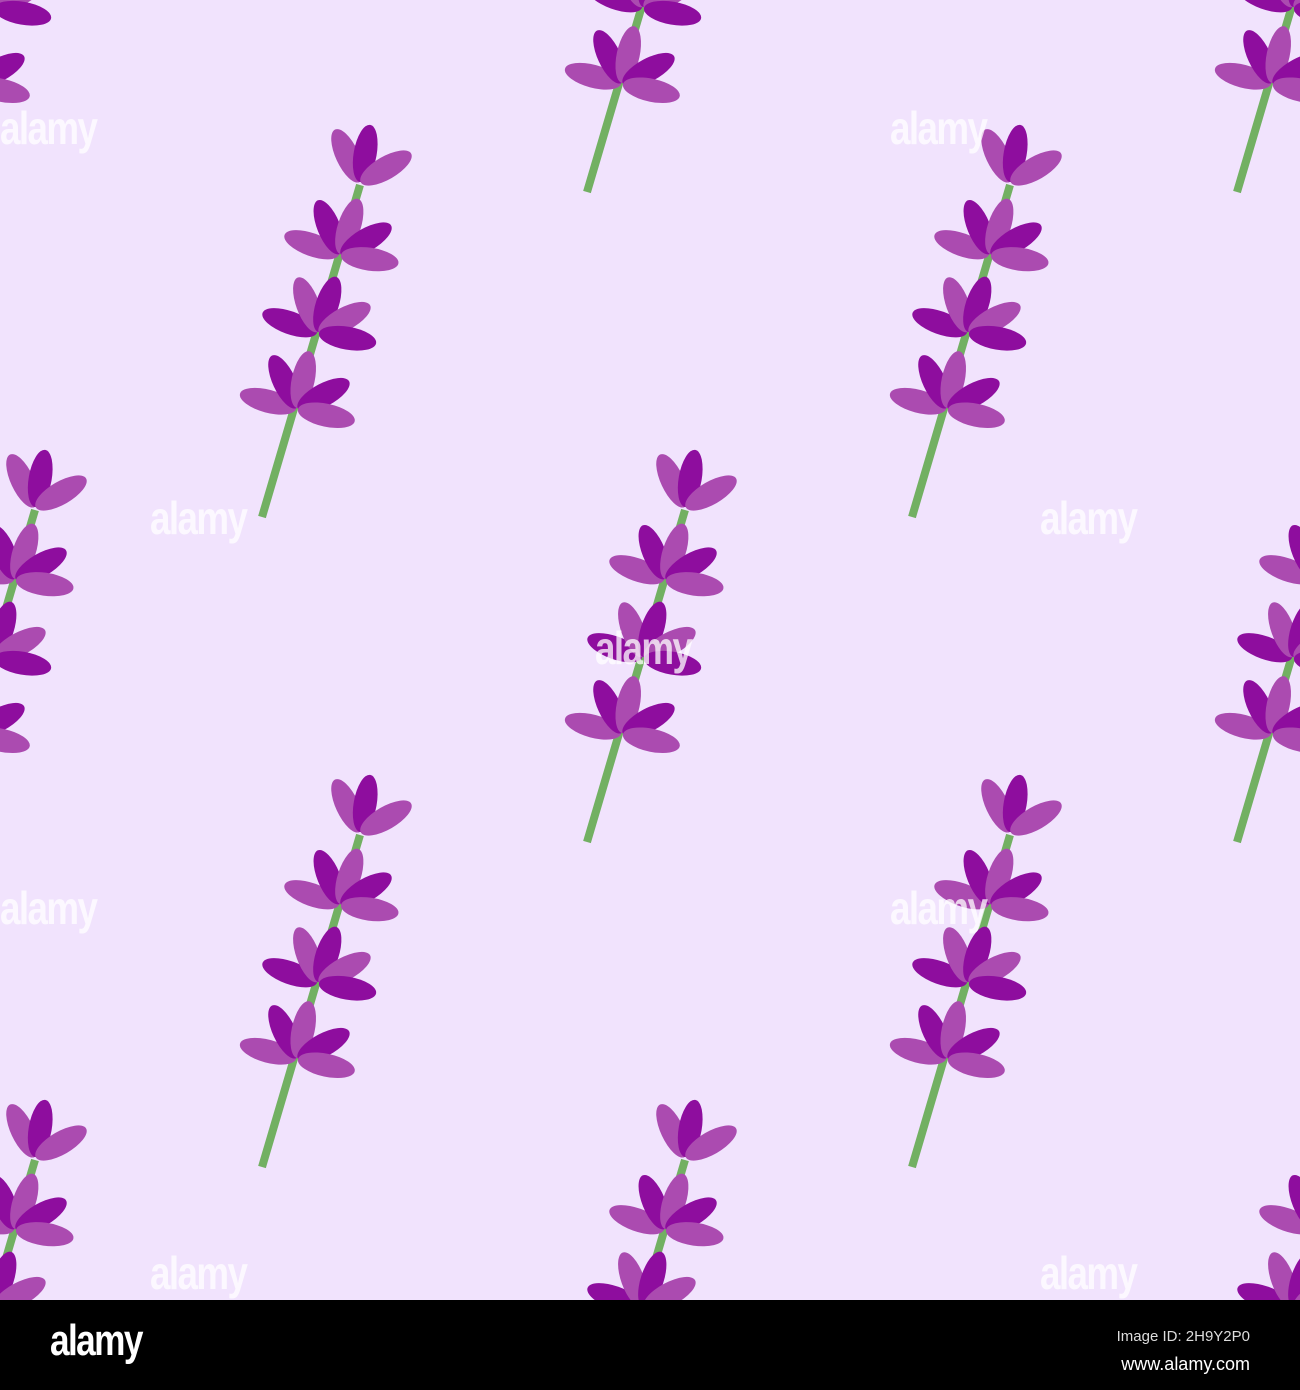 This screenshot has height=1390, width=1300. Describe the element at coordinates (96, 1341) in the screenshot. I see `alamy-logo: alamy` at that location.